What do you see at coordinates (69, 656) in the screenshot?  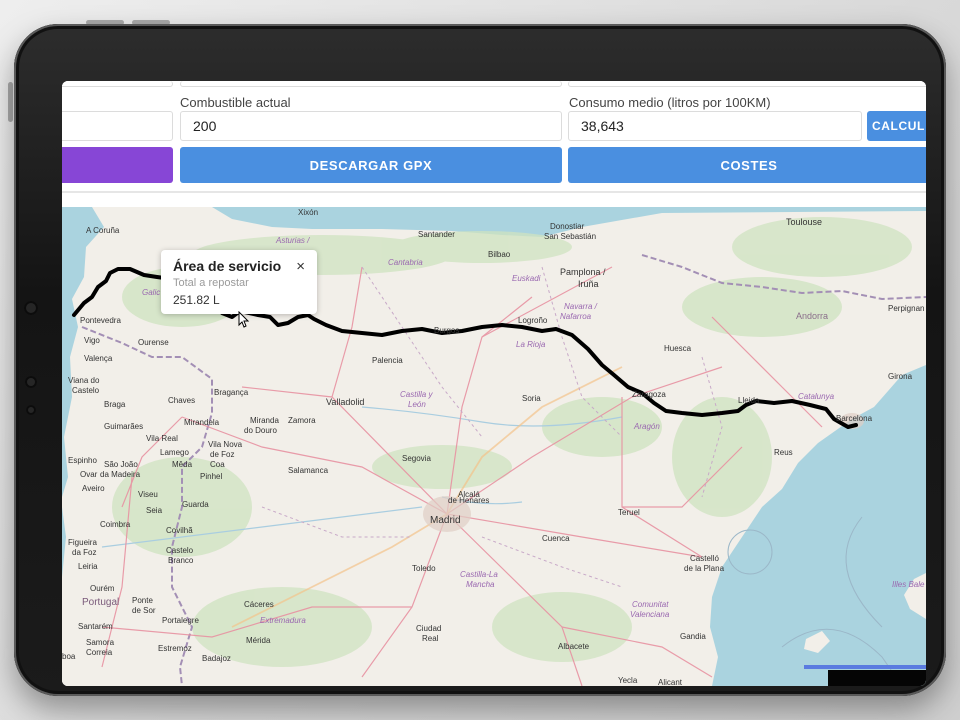 I see `map-label: boa` at bounding box center [69, 656].